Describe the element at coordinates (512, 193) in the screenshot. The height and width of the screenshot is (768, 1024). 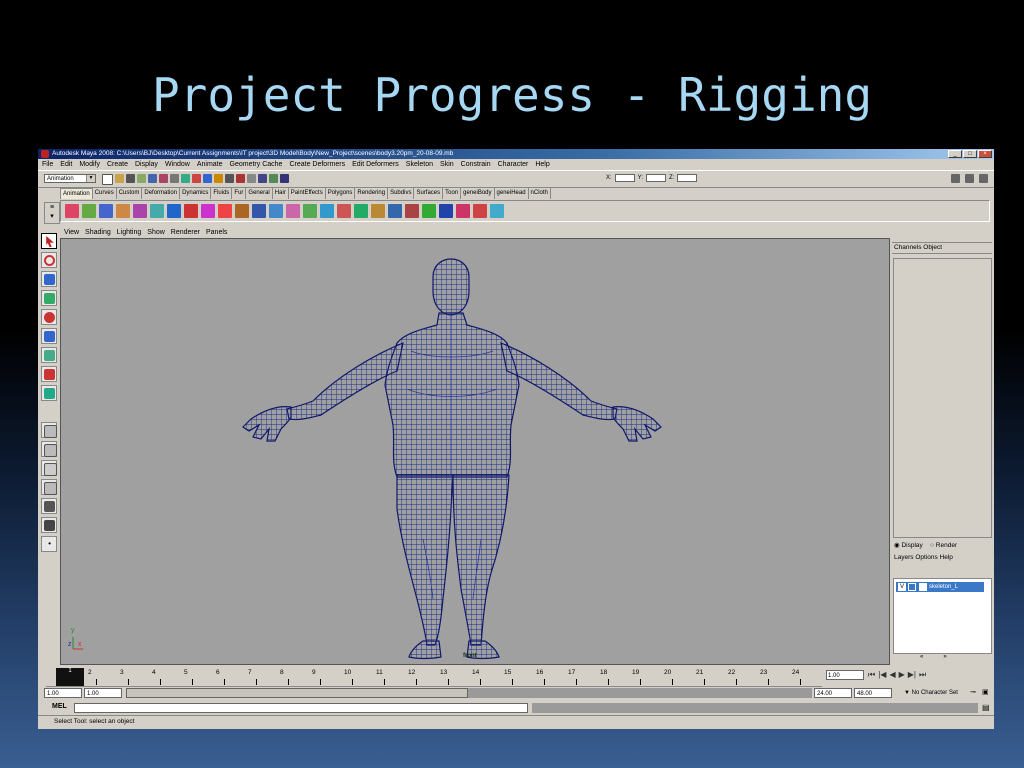
I see `shelf-tab-geneihead: geneiHead` at that location.